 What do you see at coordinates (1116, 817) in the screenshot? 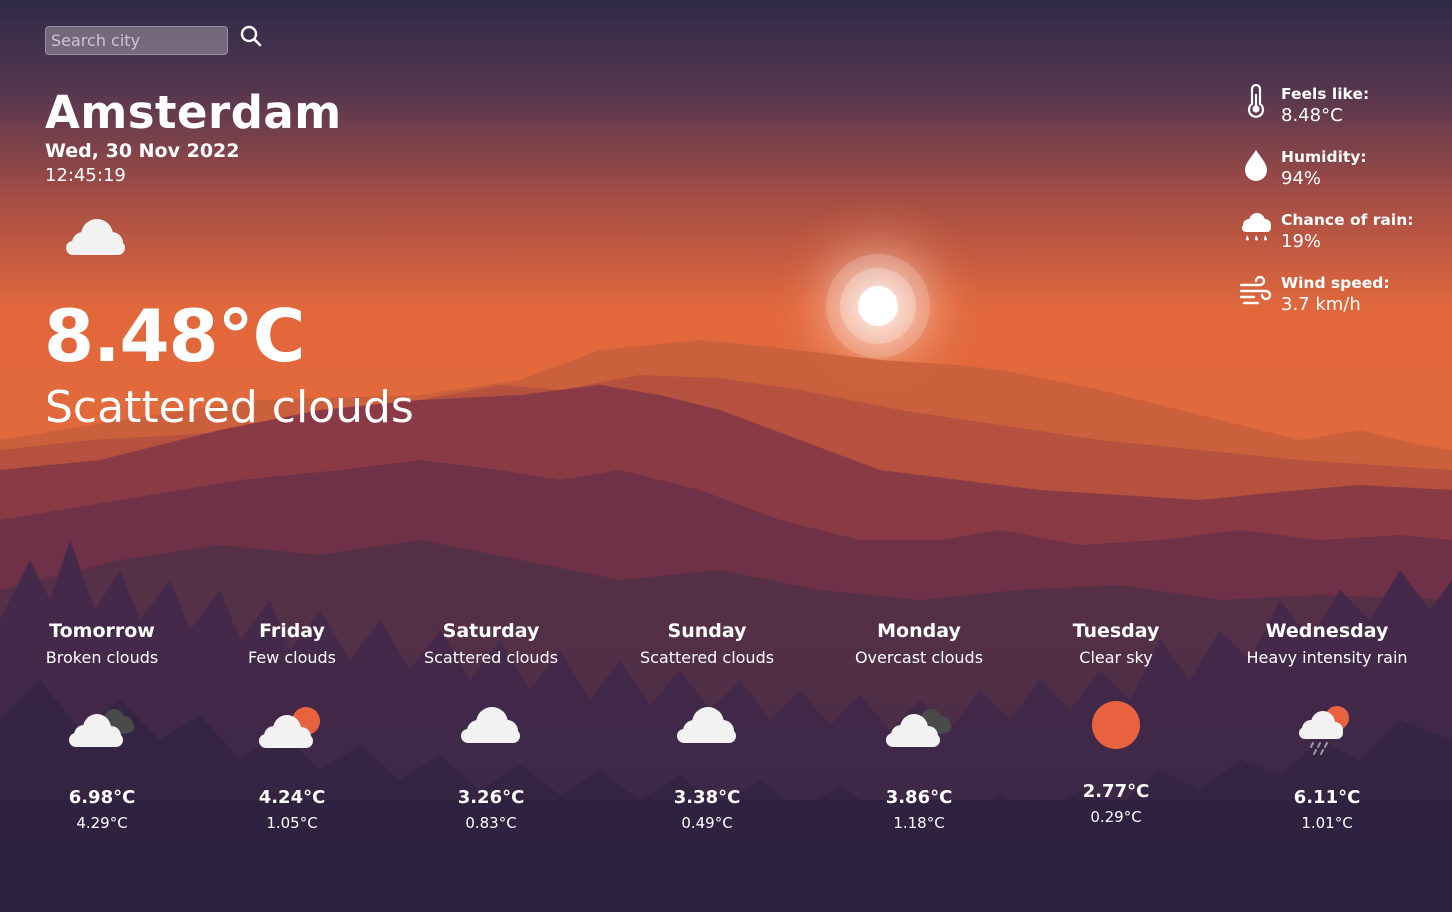
I see `forecast-low: 0.29°C` at bounding box center [1116, 817].